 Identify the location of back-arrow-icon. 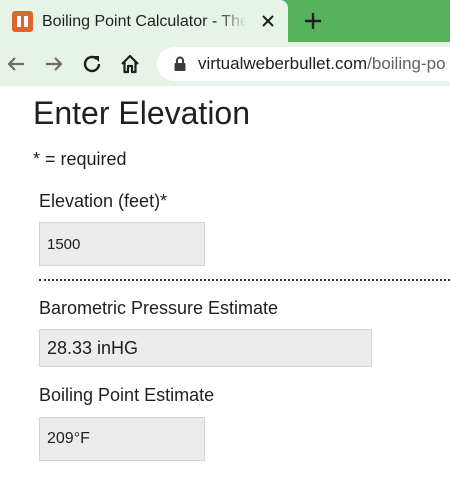
(16, 64).